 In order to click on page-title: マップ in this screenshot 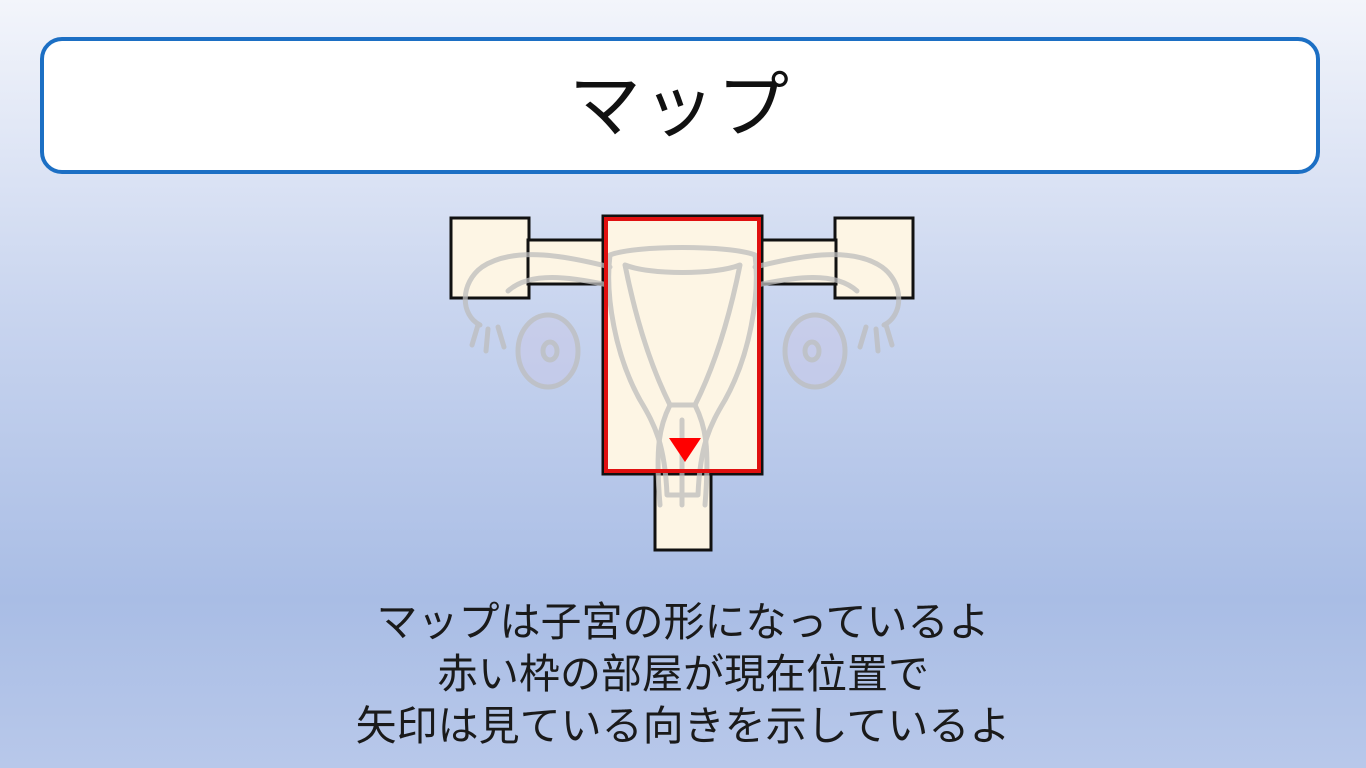, I will do `click(679, 105)`.